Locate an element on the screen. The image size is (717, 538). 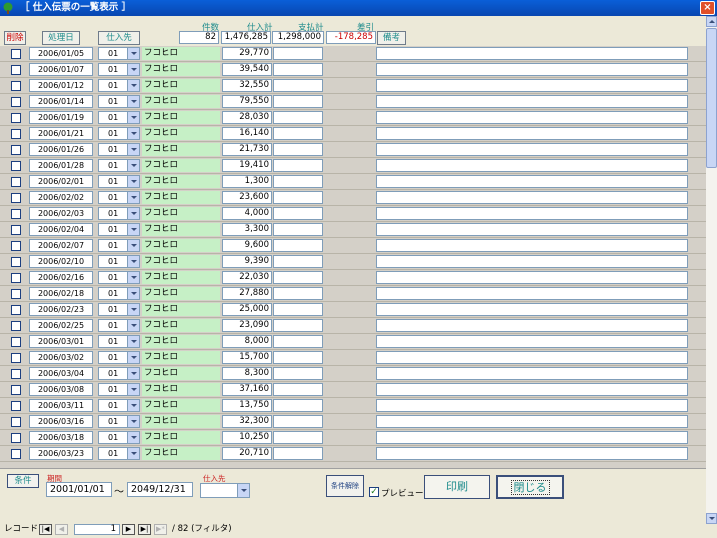
row-date: 2006/03/01 is located at coordinates (61, 341).